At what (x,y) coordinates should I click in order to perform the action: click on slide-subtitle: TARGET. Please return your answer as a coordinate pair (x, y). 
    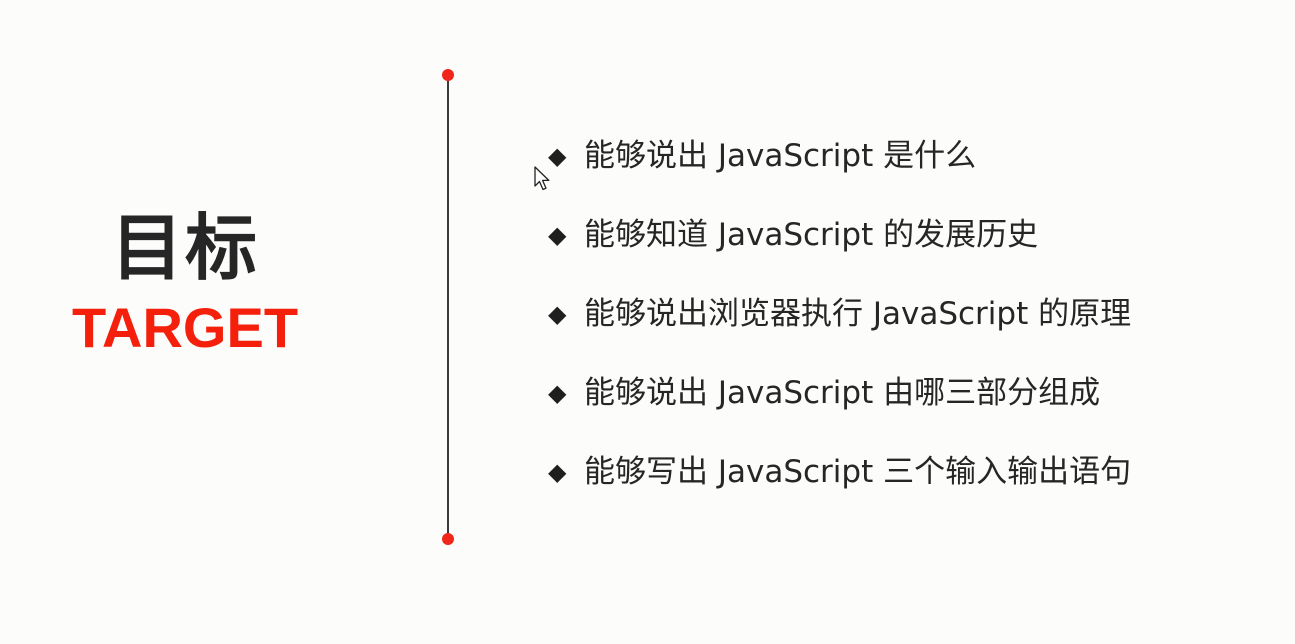
    Looking at the image, I should click on (185, 327).